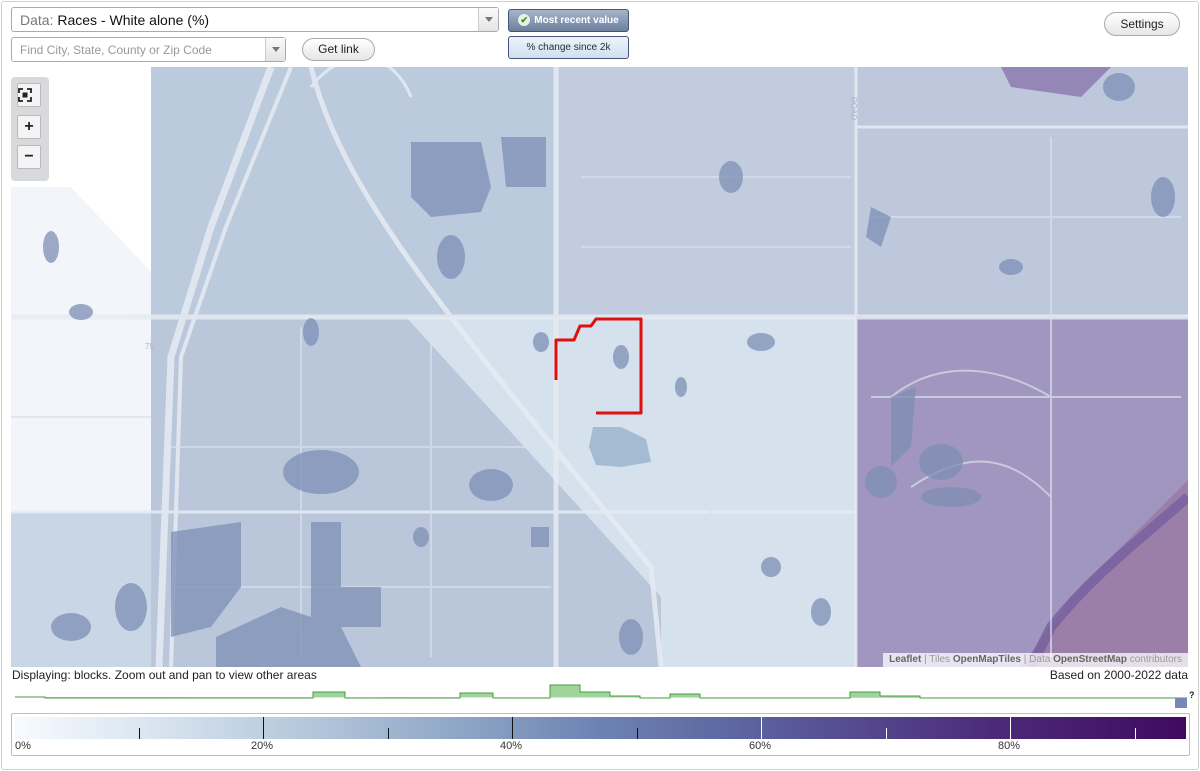 This screenshot has width=1200, height=771. I want to click on route-label: 75, so click(149, 346).